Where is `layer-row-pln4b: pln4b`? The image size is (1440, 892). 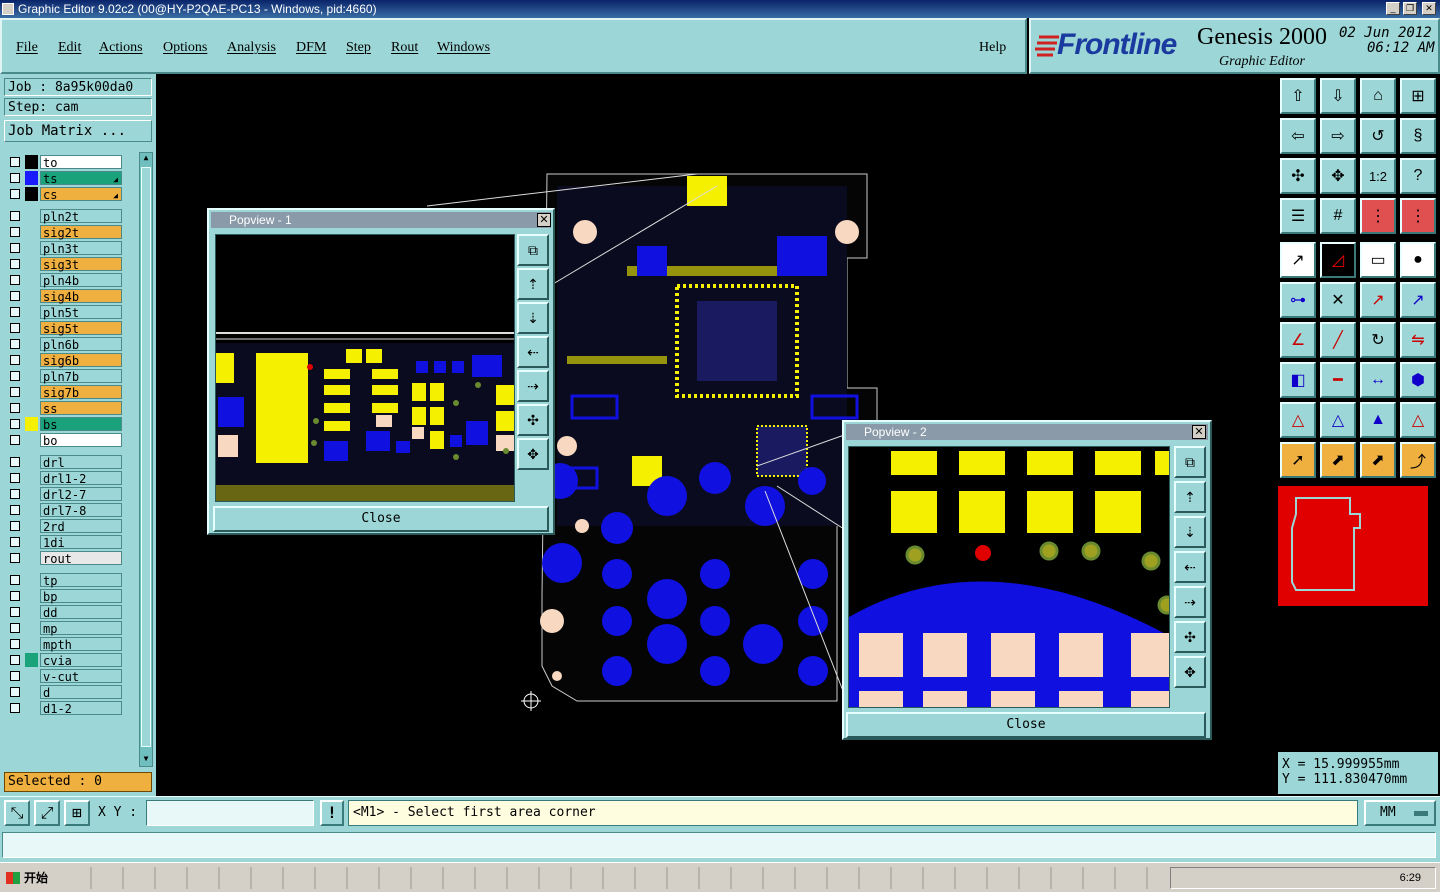 layer-row-pln4b: pln4b is located at coordinates (71, 280).